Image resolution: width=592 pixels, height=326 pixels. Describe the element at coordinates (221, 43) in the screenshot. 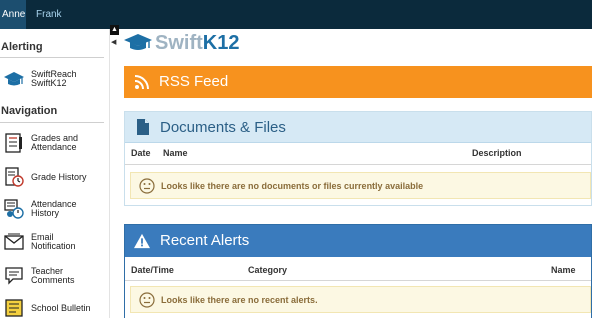

I see `logo-text-k12: K12` at that location.